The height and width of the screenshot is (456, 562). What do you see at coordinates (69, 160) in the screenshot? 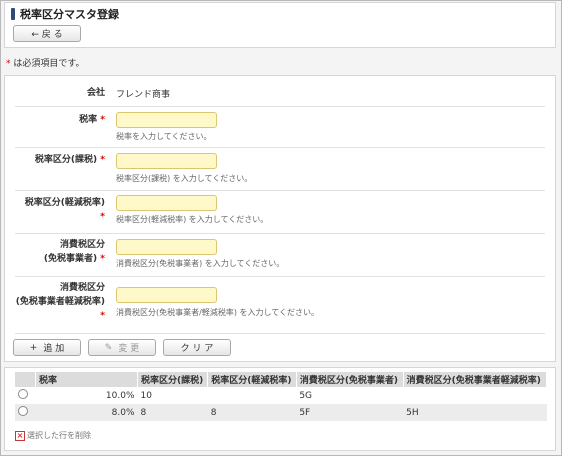
I see `tax-class-taxable-label: 税率区分(課税) *` at bounding box center [69, 160].